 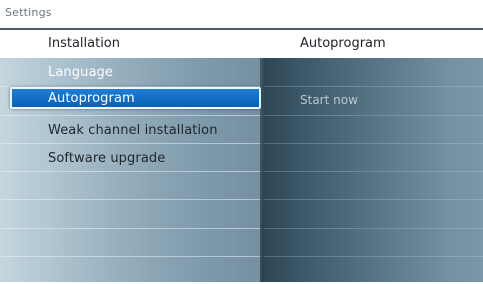 I want to click on left-column-header: Installation, so click(x=84, y=43).